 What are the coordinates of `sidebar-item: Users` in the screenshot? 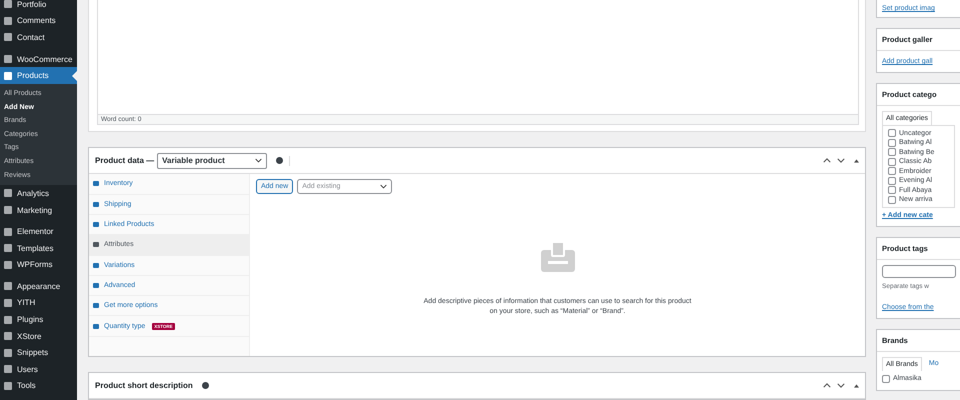 It's located at (38, 369).